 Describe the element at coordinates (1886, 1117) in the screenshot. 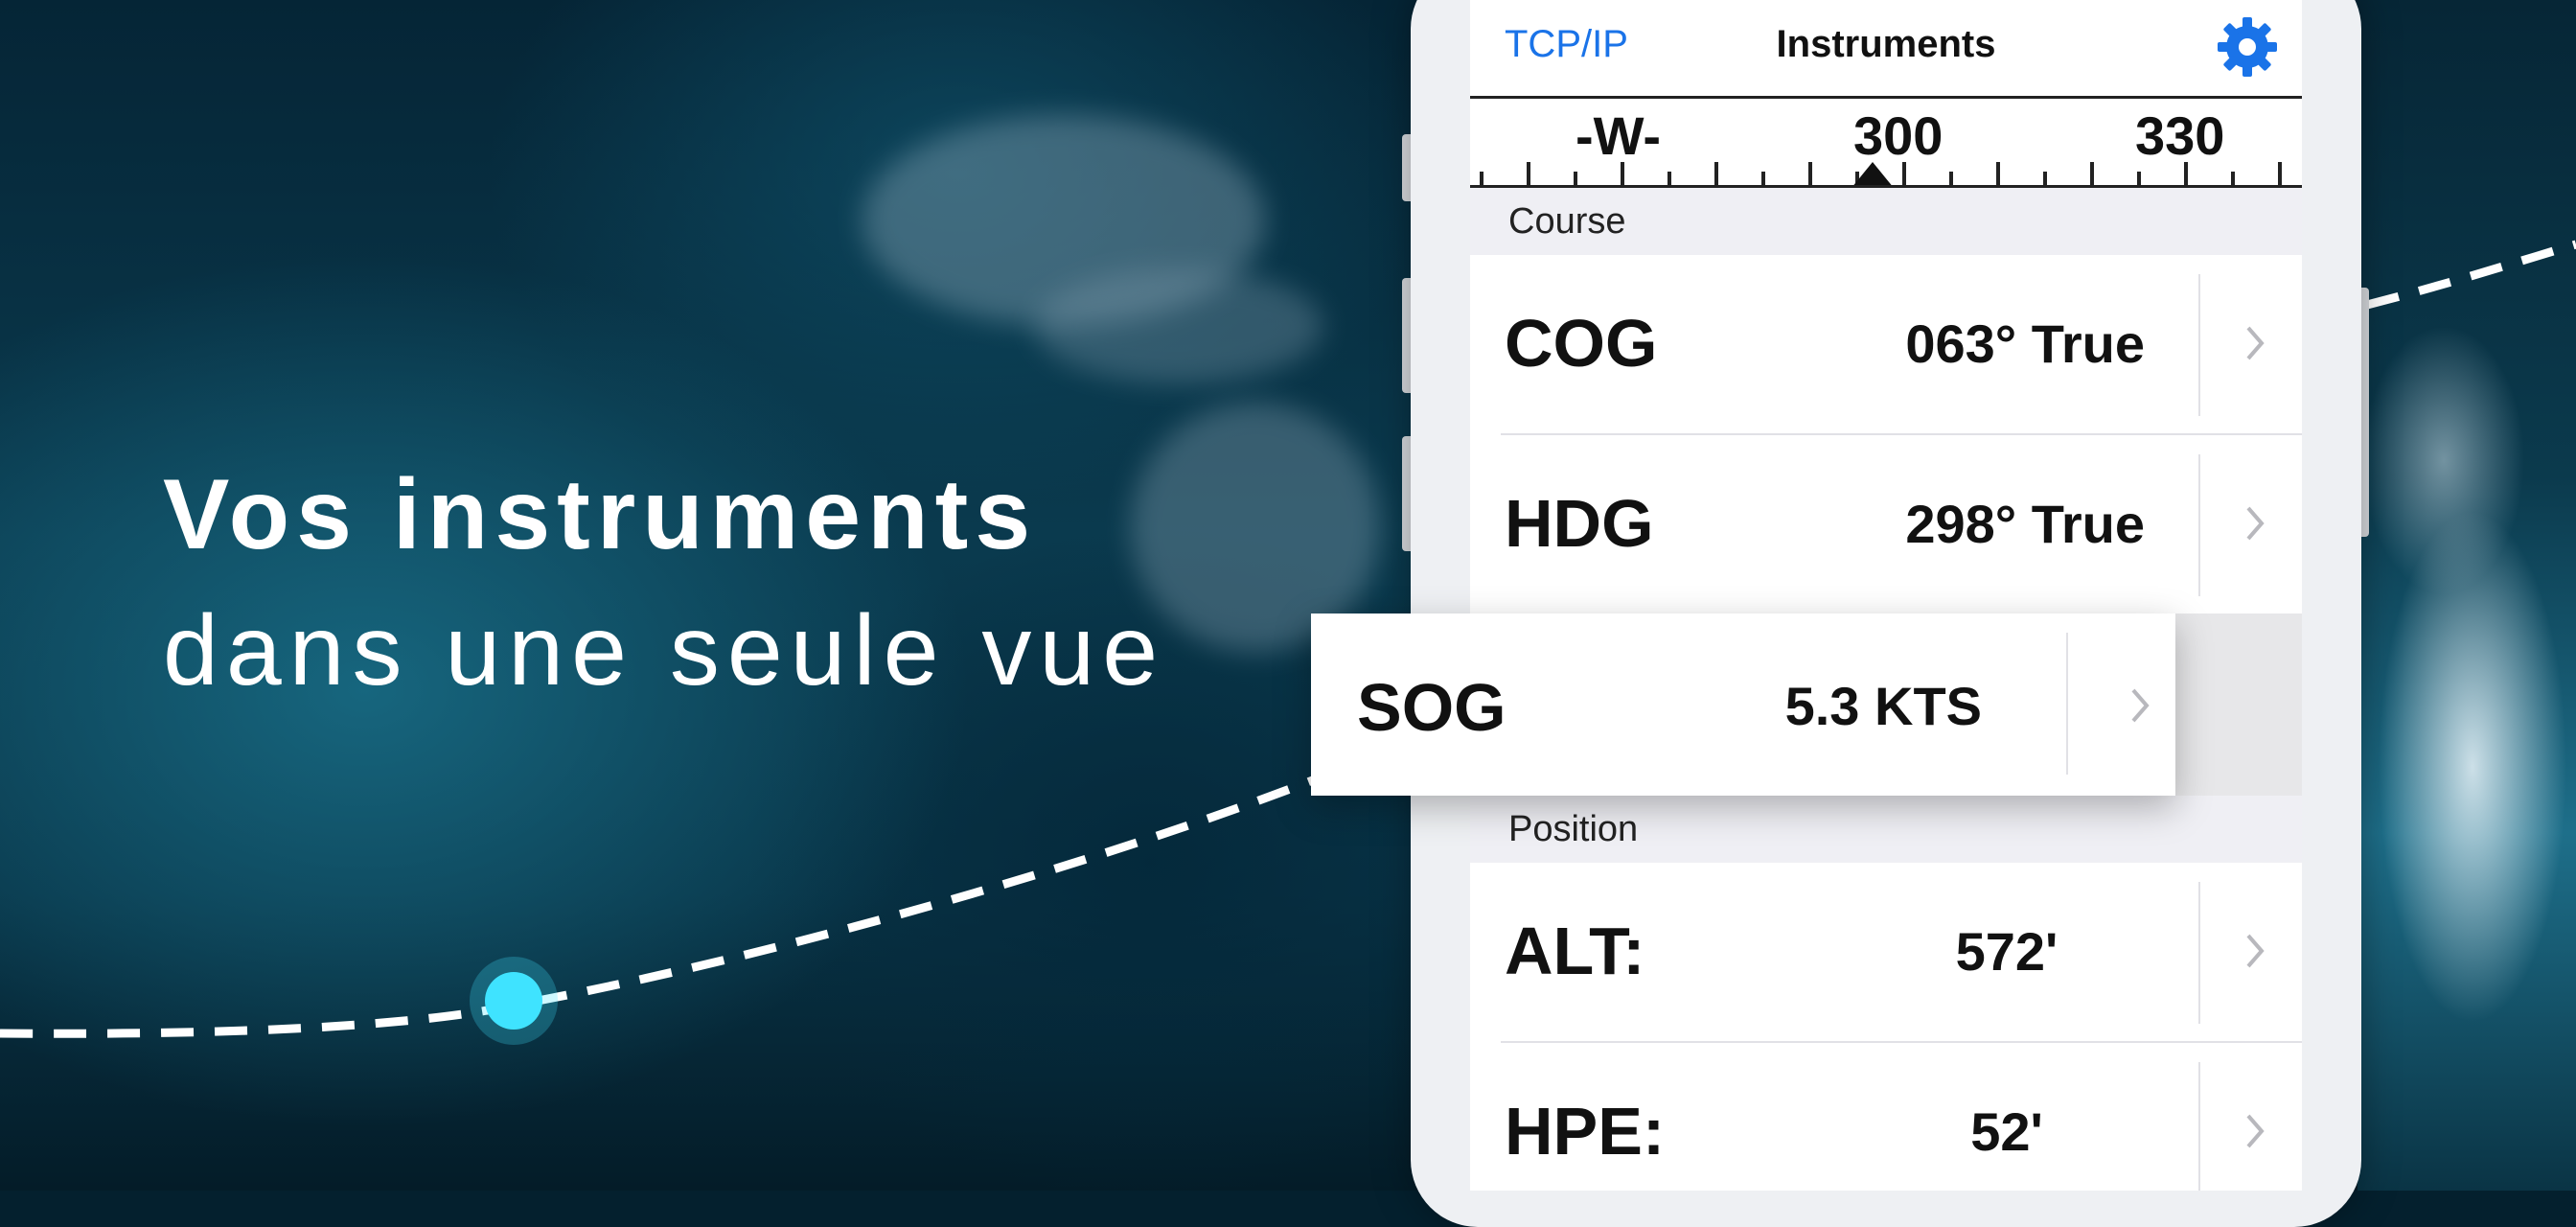

I see `list-item-hpe: HPE: 52'` at that location.